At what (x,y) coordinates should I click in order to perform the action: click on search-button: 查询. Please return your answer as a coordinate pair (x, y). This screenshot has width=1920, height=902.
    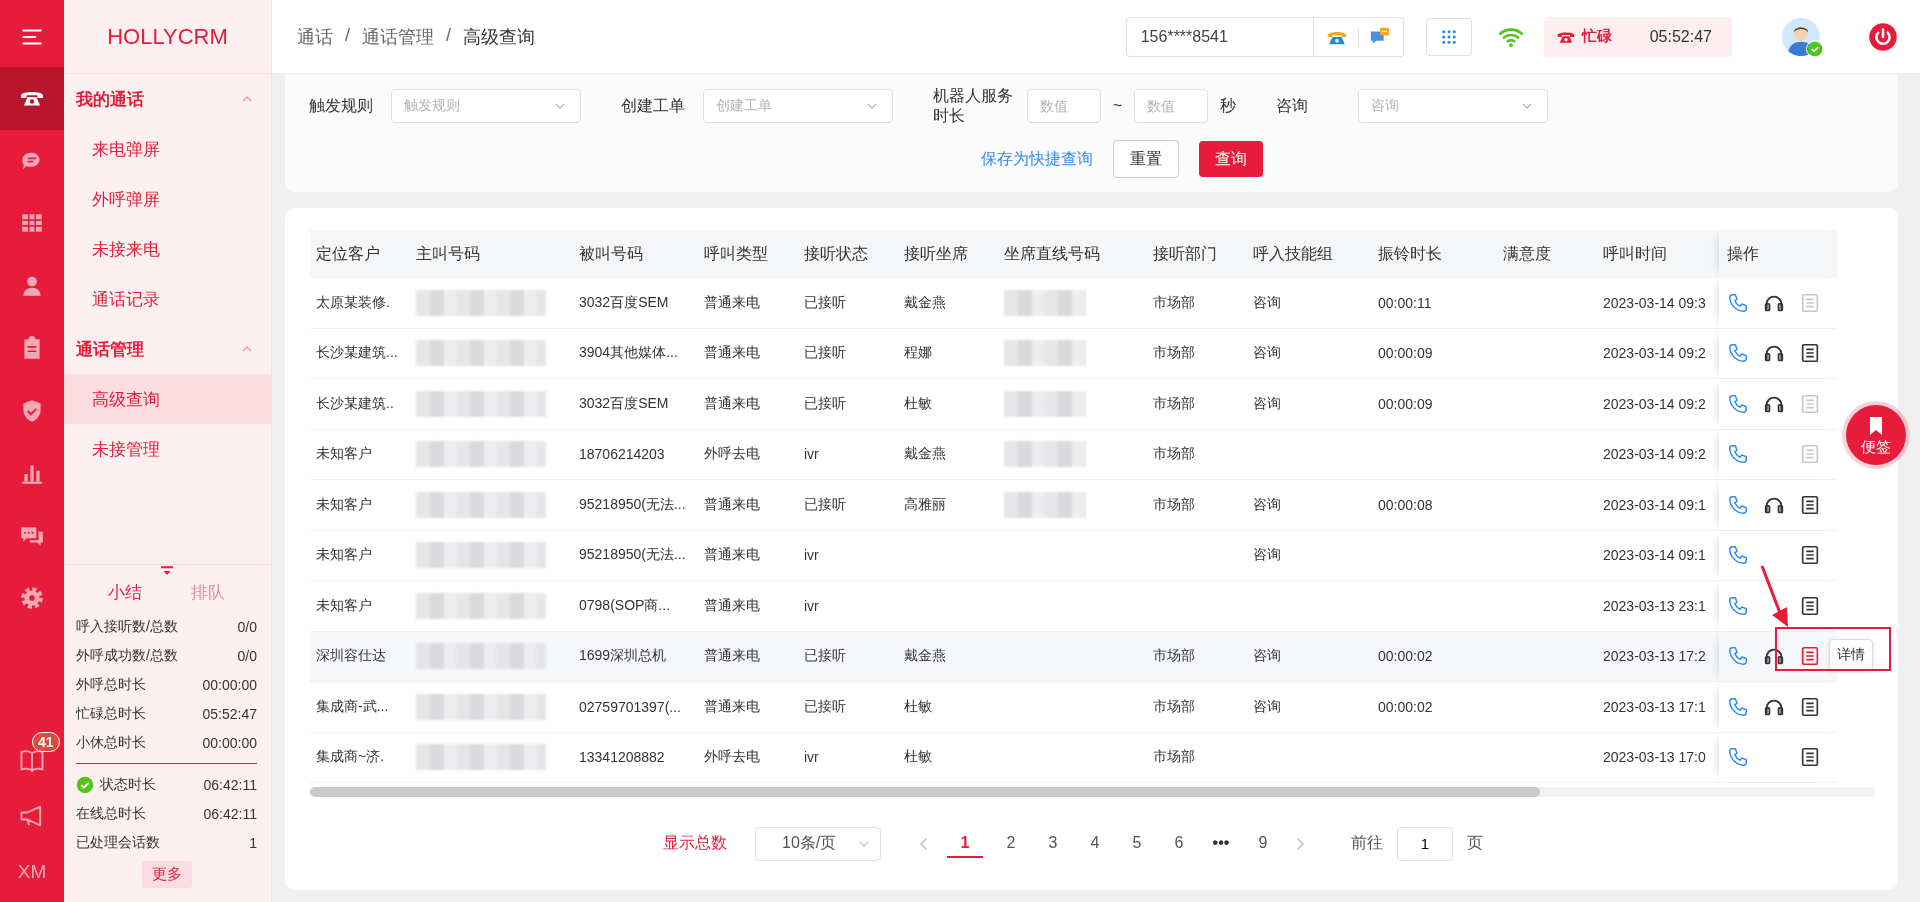
    Looking at the image, I should click on (1230, 159).